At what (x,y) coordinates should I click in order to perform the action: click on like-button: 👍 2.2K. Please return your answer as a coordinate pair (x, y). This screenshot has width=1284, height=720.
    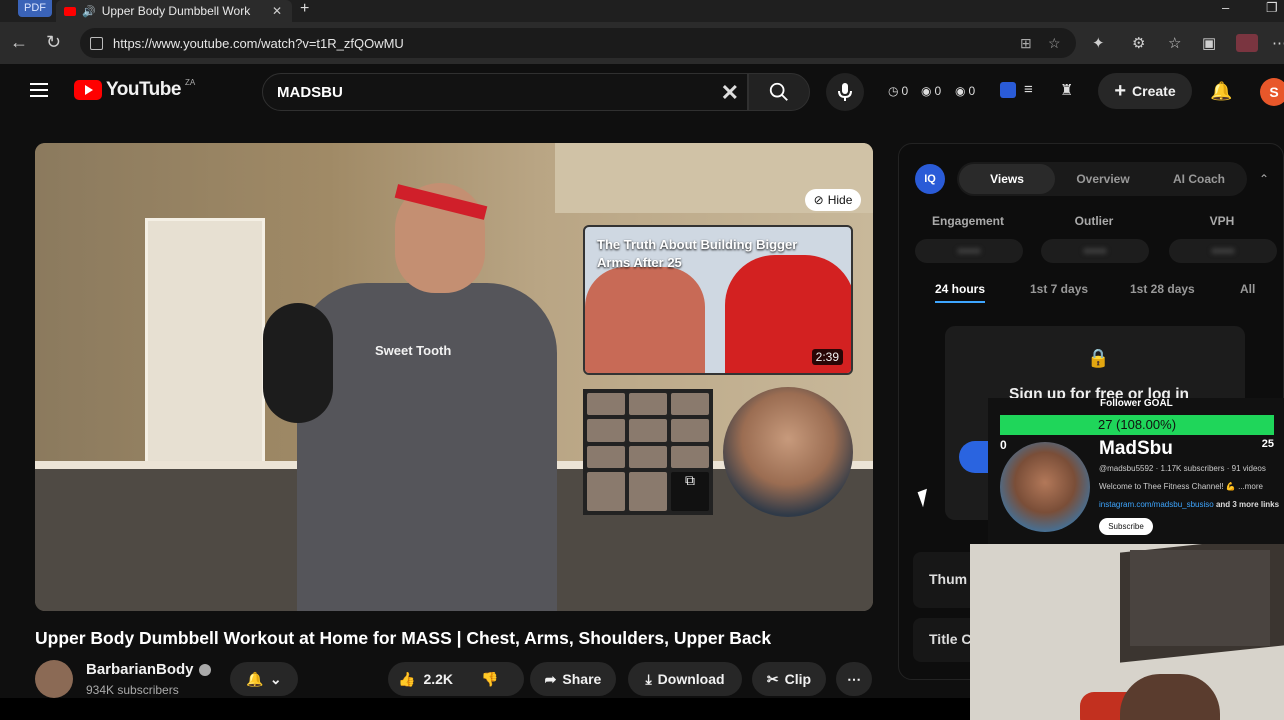
    Looking at the image, I should click on (425, 679).